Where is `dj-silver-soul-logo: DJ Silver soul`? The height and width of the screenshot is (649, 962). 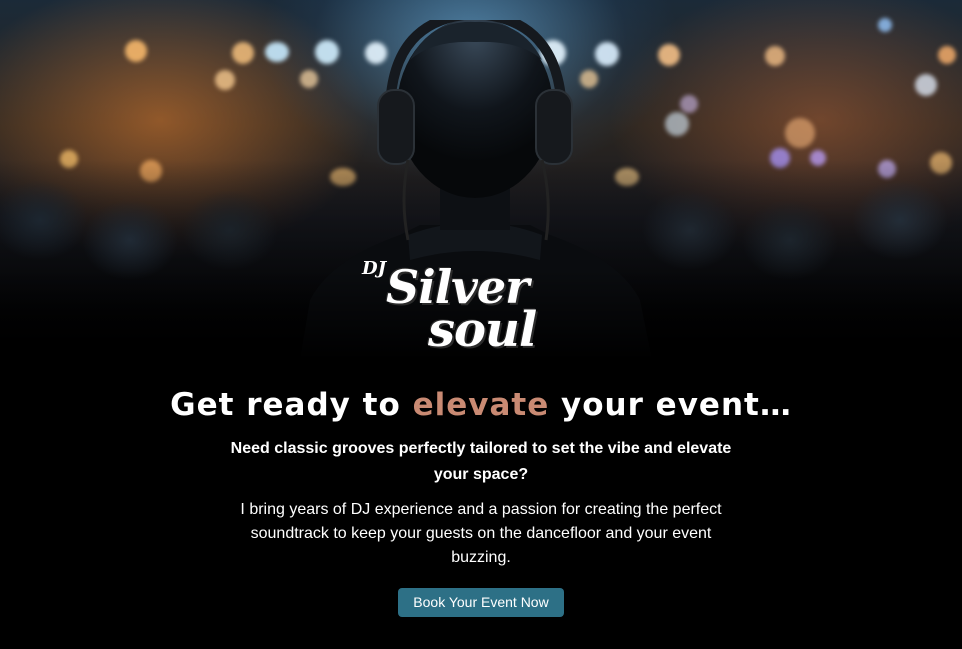 dj-silver-soul-logo: DJ Silver soul is located at coordinates (466, 308).